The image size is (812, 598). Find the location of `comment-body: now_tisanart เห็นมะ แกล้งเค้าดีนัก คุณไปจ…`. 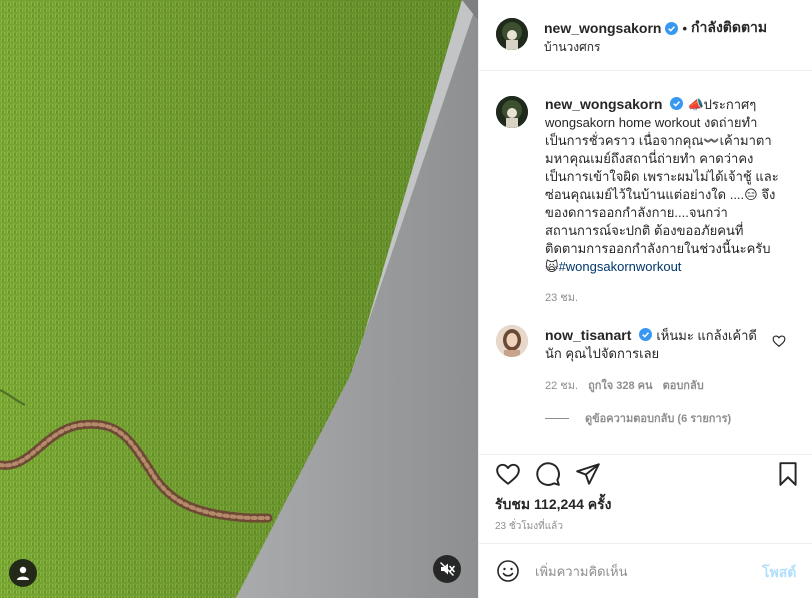

comment-body: now_tisanart เห็นมะ แกล้งเค้าดีนัก คุณไปจ… is located at coordinates (654, 344).